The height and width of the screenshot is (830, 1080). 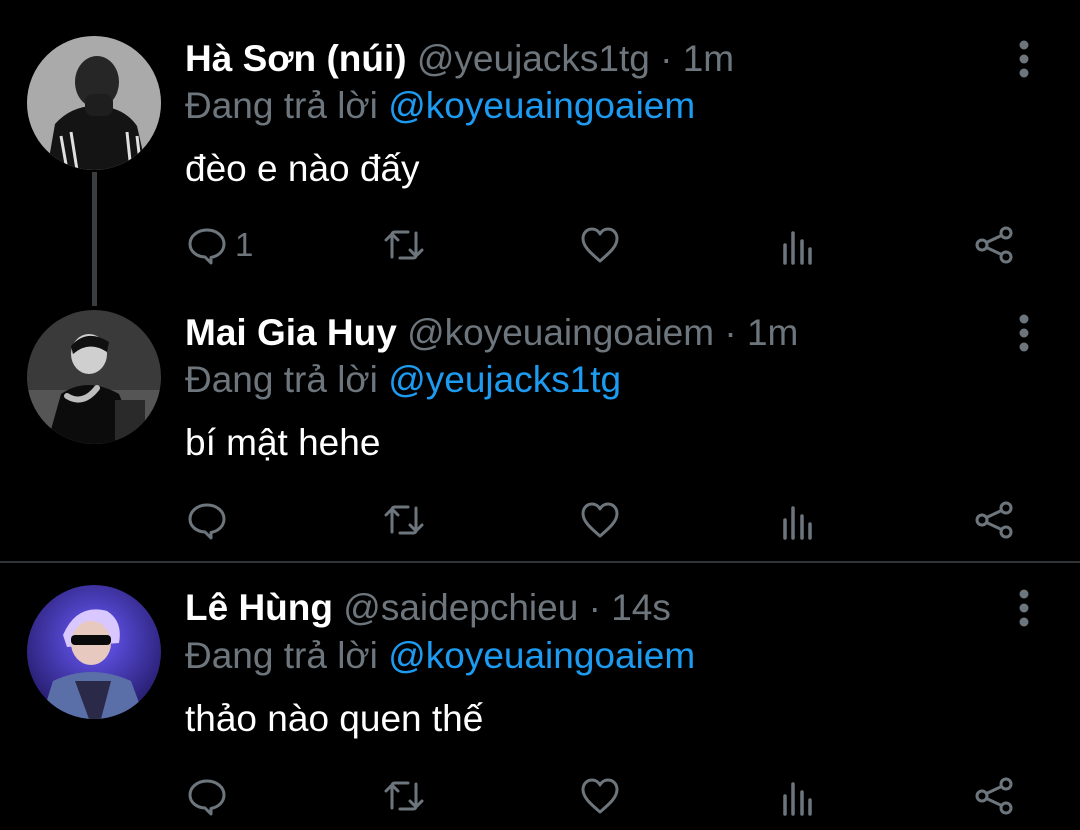 I want to click on display-name: Hà Sơn (núi), so click(x=296, y=58).